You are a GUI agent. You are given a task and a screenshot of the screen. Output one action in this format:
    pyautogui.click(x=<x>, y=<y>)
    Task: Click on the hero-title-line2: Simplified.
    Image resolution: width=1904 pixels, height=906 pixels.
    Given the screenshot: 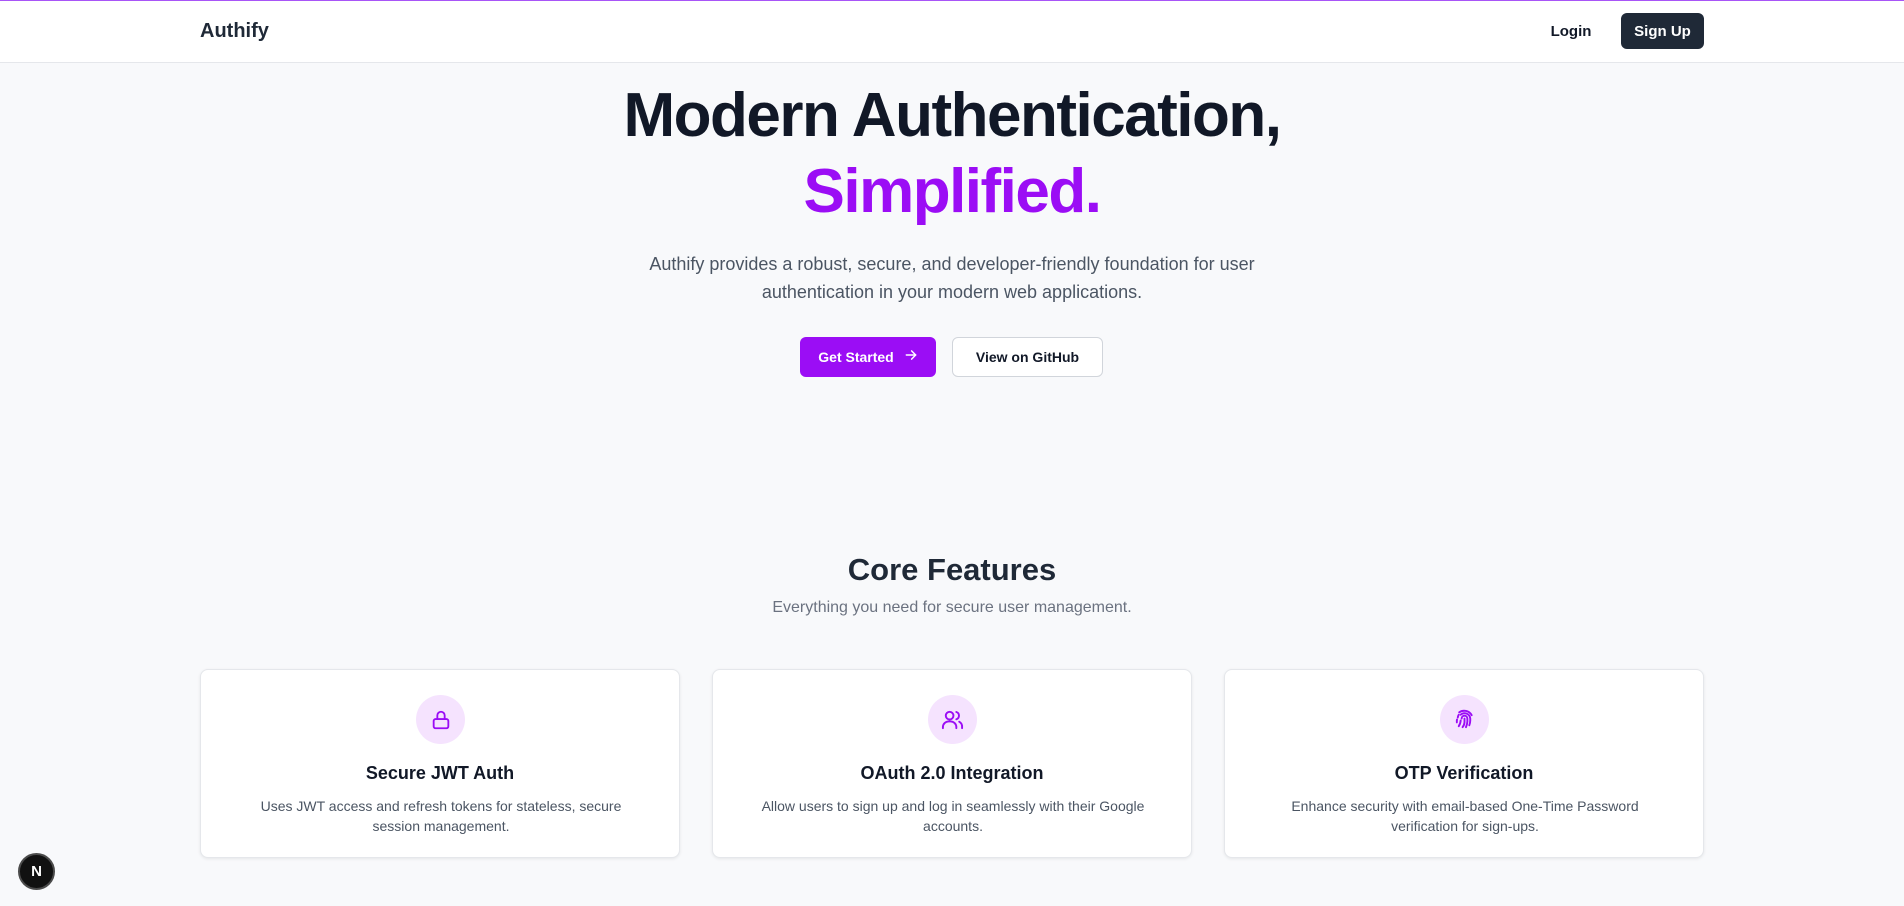 What is the action you would take?
    pyautogui.click(x=952, y=191)
    